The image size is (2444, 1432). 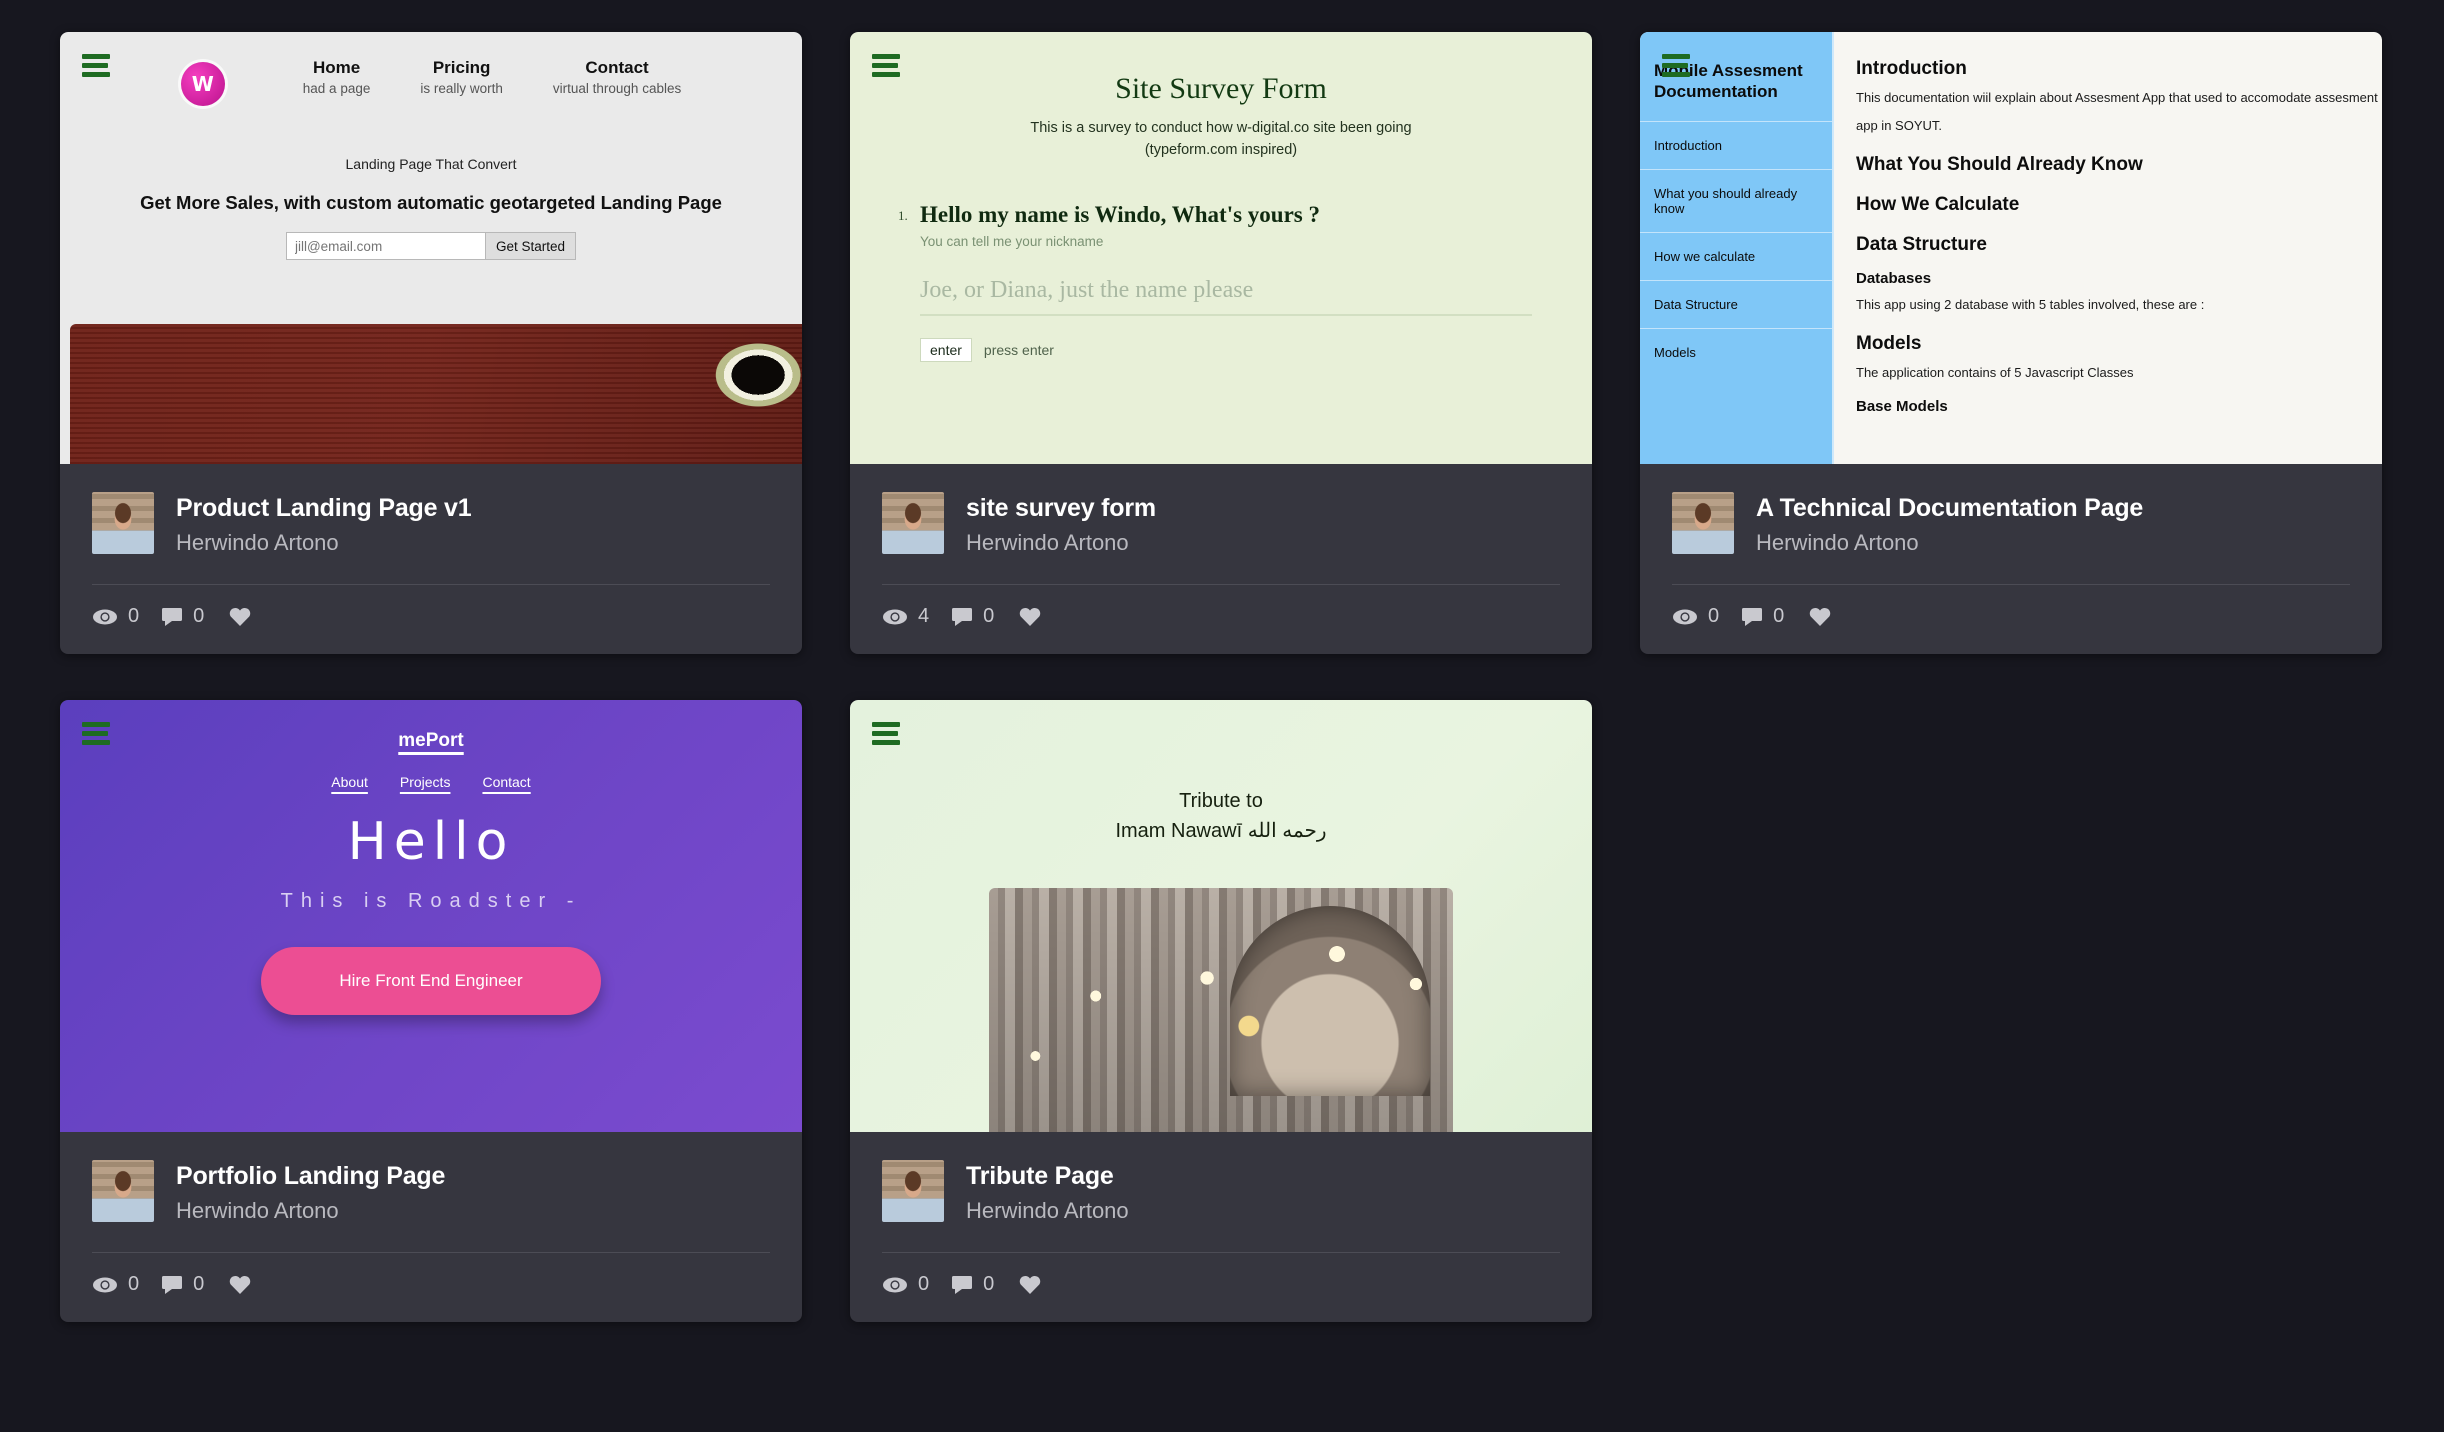 I want to click on nav-item-home: Home had a page, so click(x=337, y=77).